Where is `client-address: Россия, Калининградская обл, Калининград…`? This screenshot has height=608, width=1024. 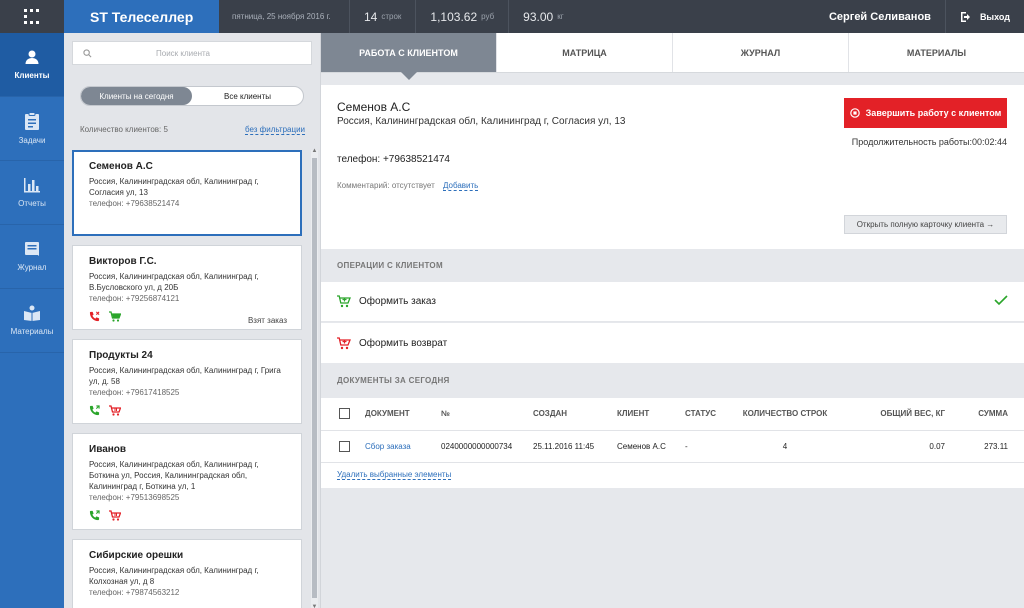
client-address: Россия, Калининградская обл, Калининград… is located at coordinates (481, 121).